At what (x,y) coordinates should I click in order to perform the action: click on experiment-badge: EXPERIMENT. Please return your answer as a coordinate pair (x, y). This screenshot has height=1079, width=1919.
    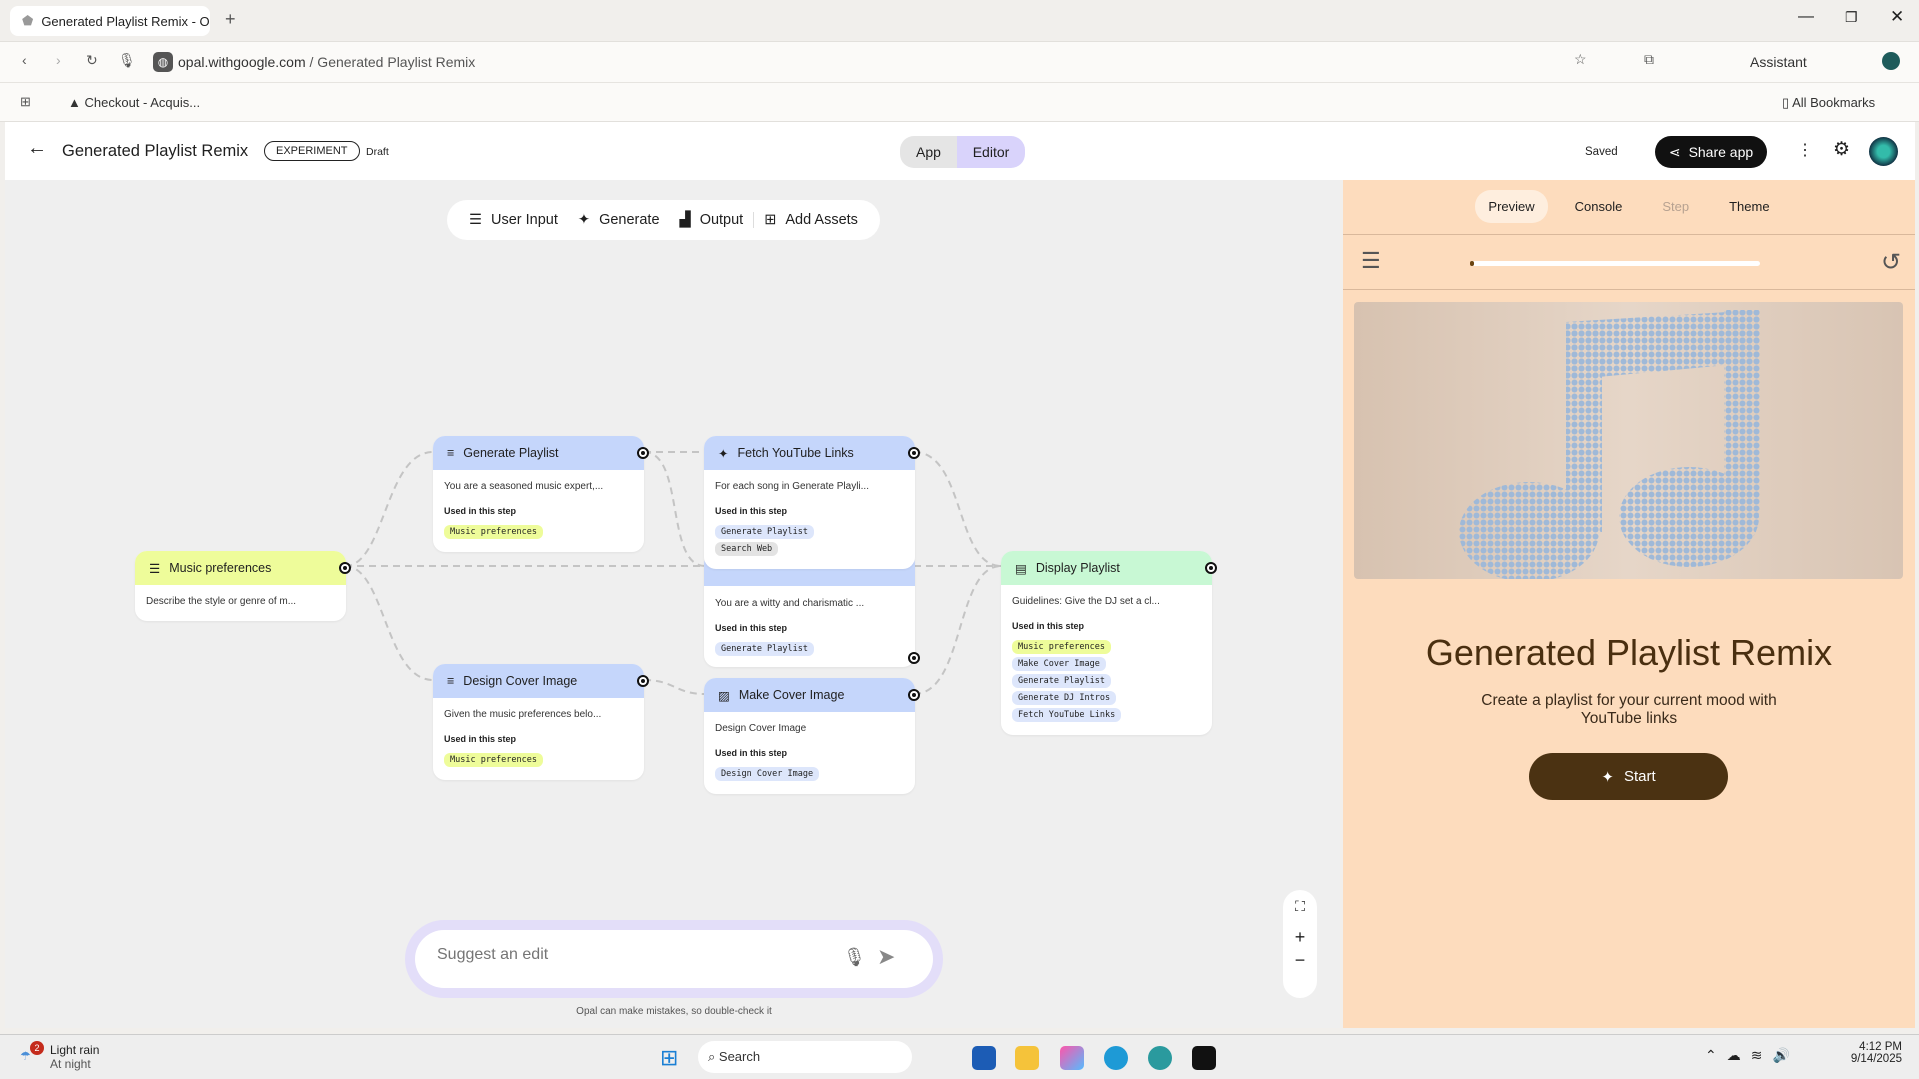
    Looking at the image, I should click on (312, 151).